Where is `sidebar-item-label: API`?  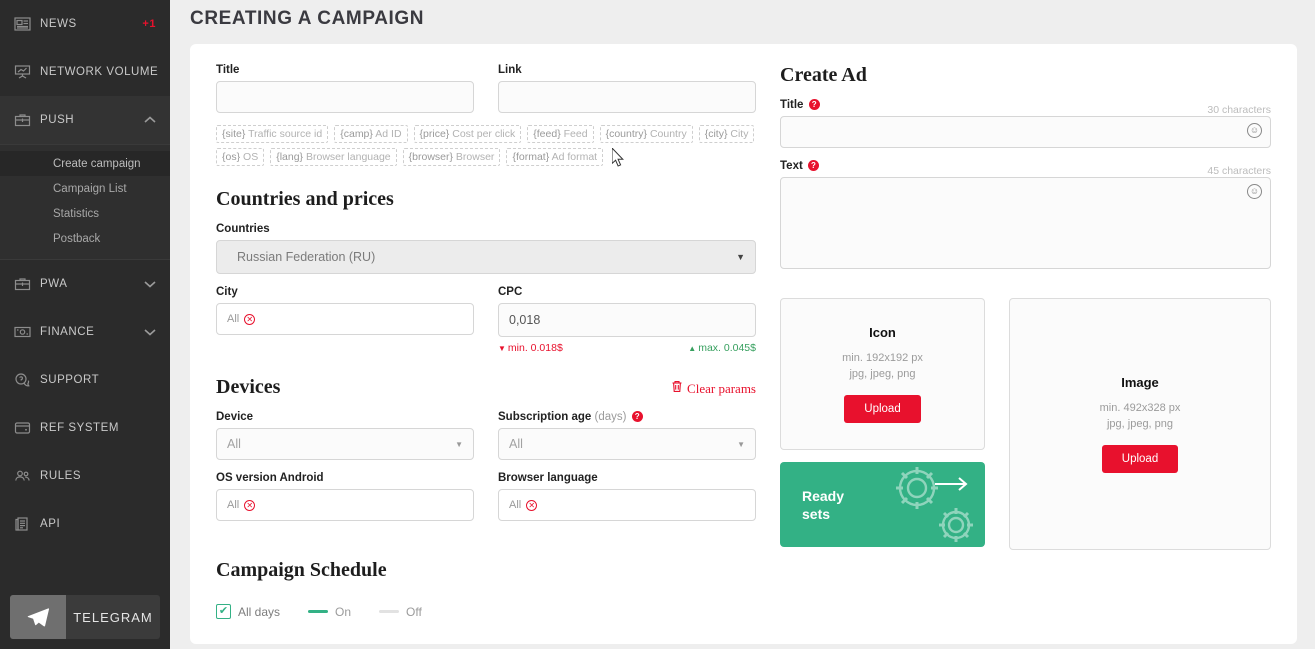 sidebar-item-label: API is located at coordinates (50, 524).